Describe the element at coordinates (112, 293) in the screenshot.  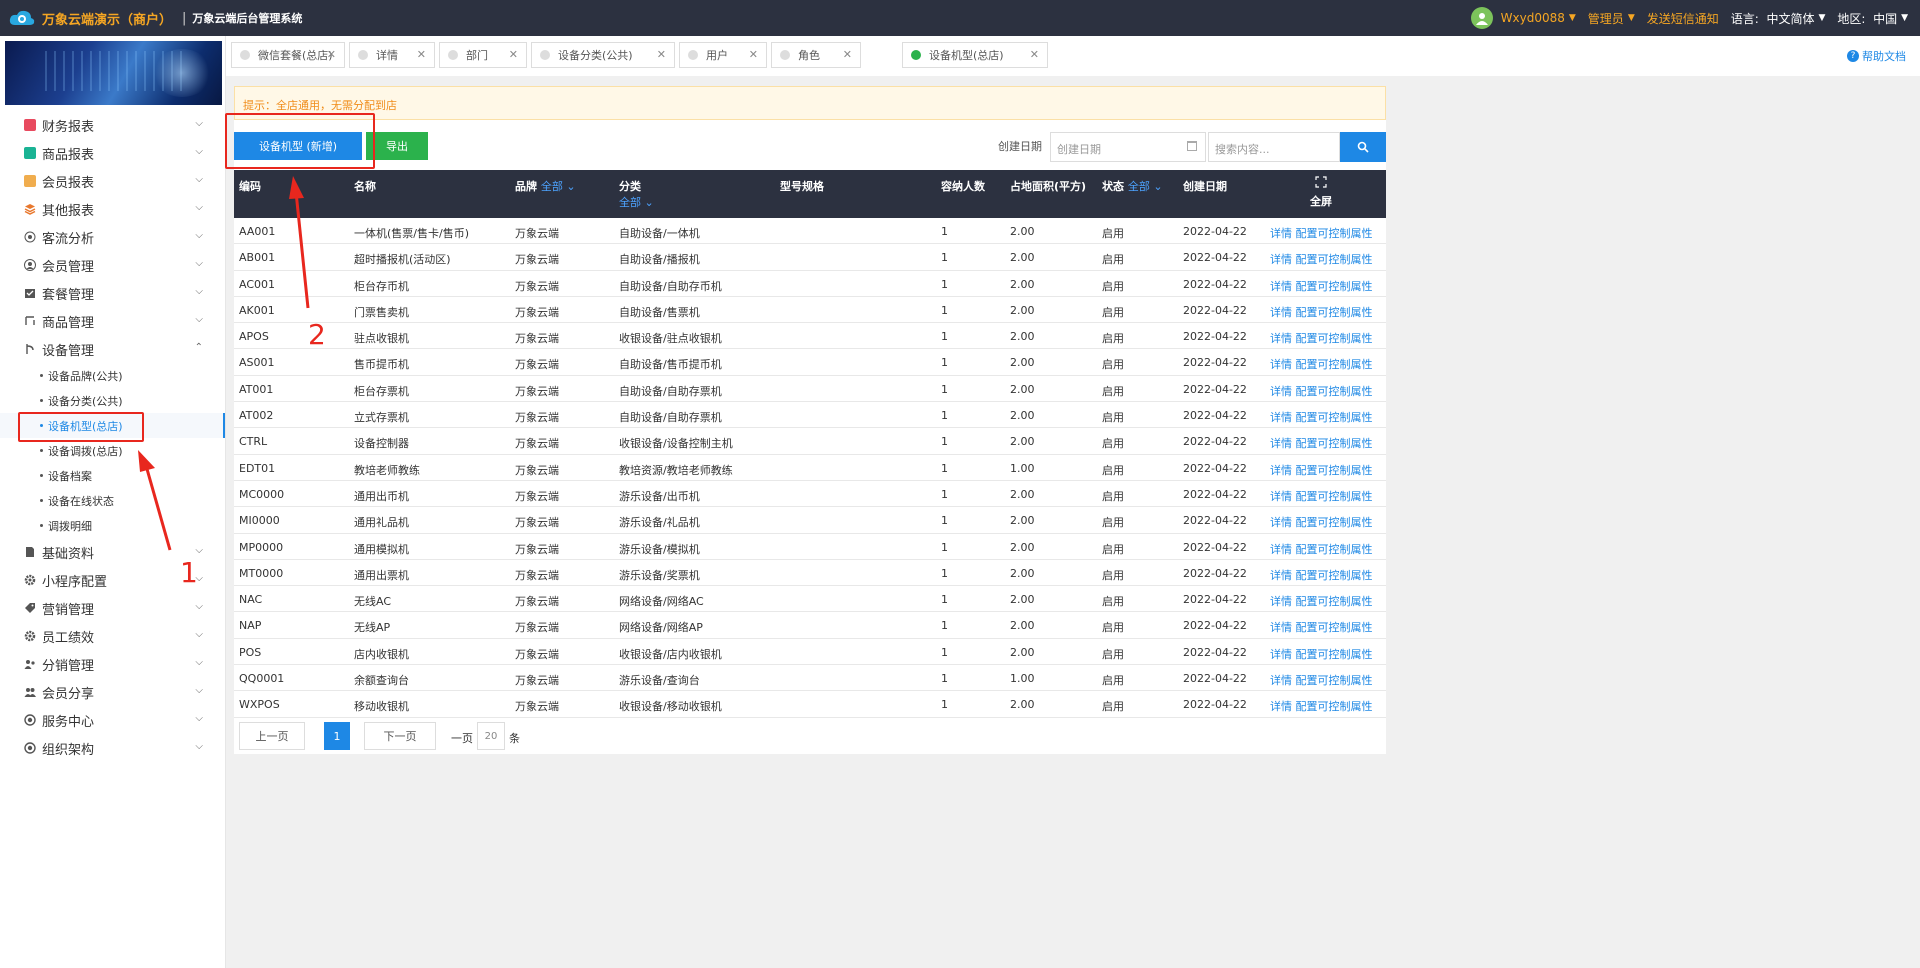
I see `sidebar-item-package-management: 套餐管理 ⌵` at that location.